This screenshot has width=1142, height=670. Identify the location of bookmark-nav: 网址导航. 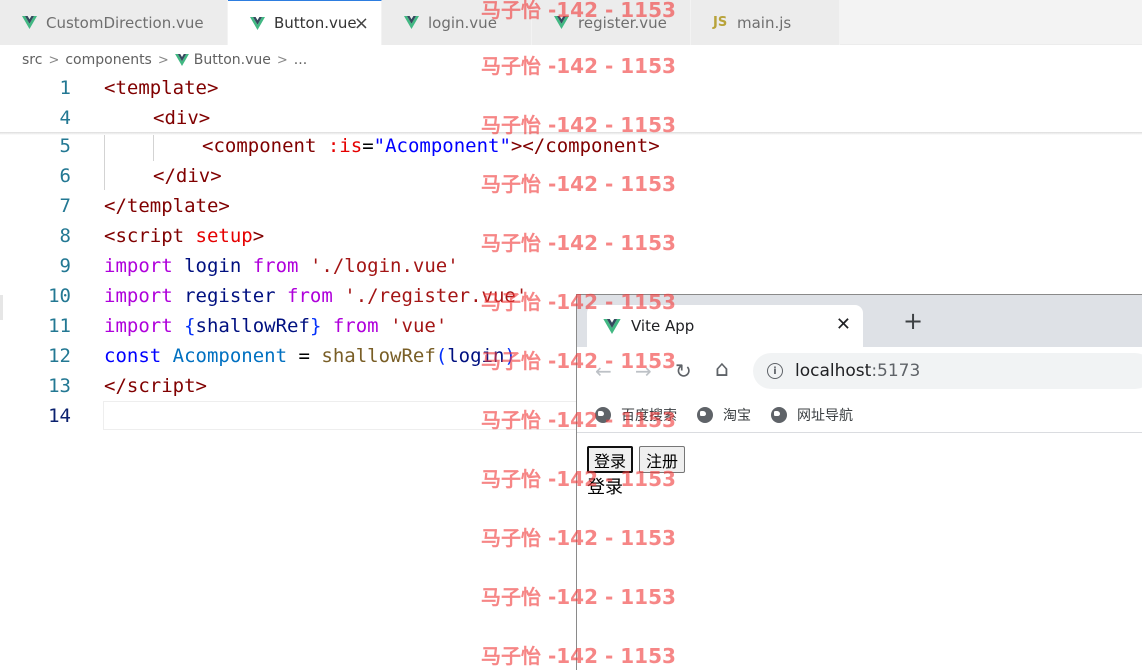
(812, 415).